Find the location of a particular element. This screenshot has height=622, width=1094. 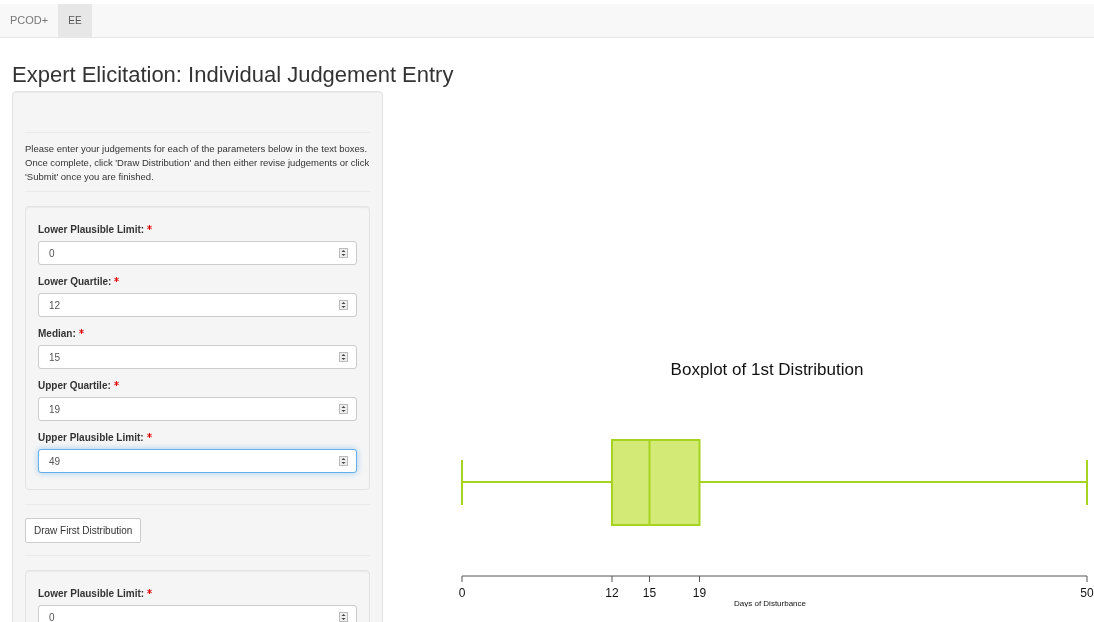

field-label: Upper Quartile: is located at coordinates (74, 386).